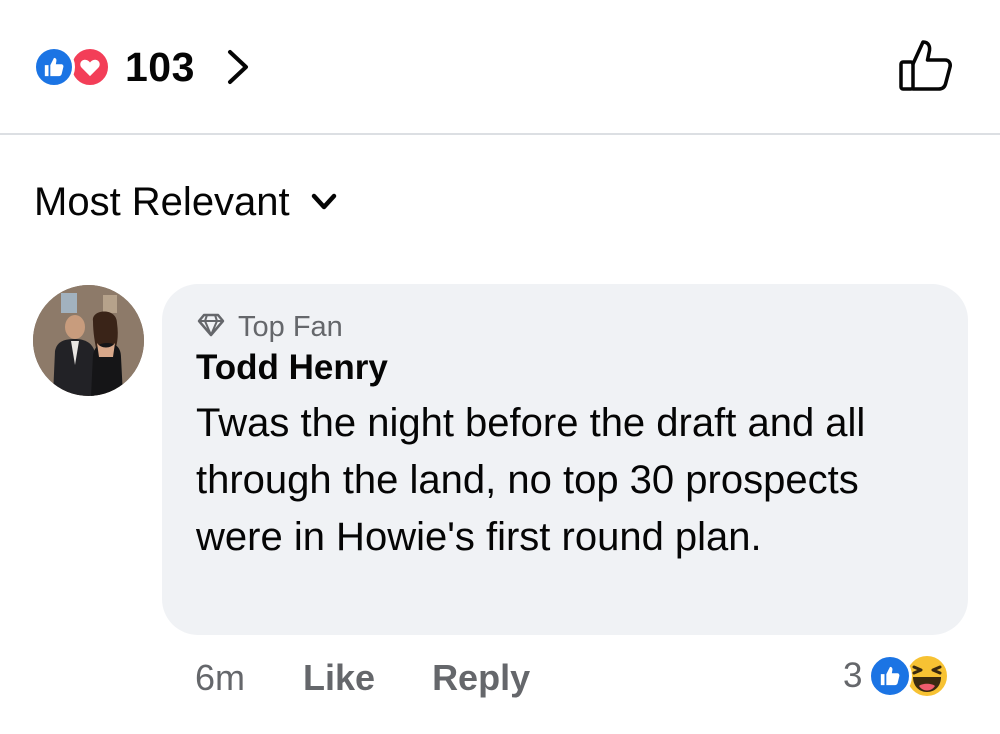  Describe the element at coordinates (324, 202) in the screenshot. I see `chevron-down-icon` at that location.